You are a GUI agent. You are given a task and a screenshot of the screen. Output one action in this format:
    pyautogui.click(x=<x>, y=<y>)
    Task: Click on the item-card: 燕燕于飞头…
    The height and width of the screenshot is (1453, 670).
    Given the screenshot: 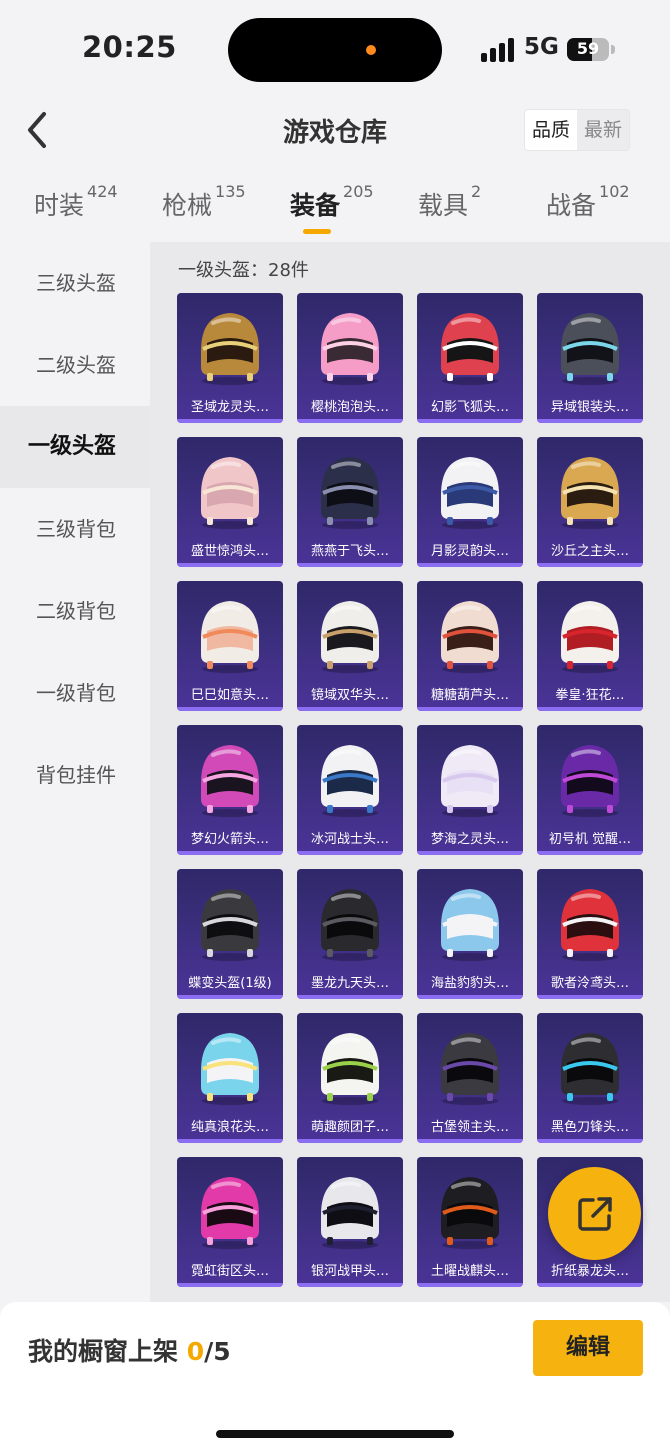 What is the action you would take?
    pyautogui.click(x=350, y=502)
    